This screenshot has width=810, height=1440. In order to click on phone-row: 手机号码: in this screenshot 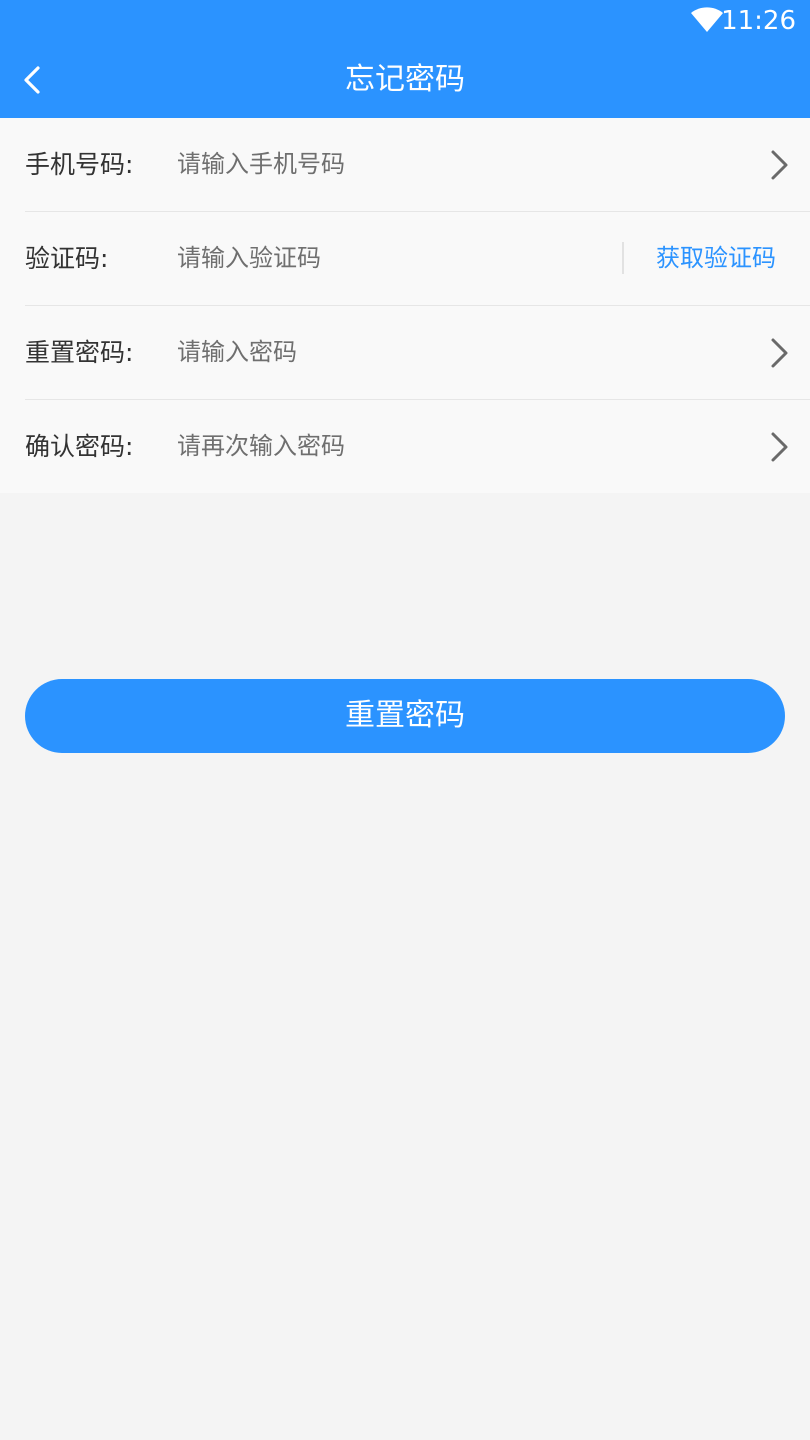, I will do `click(417, 165)`.